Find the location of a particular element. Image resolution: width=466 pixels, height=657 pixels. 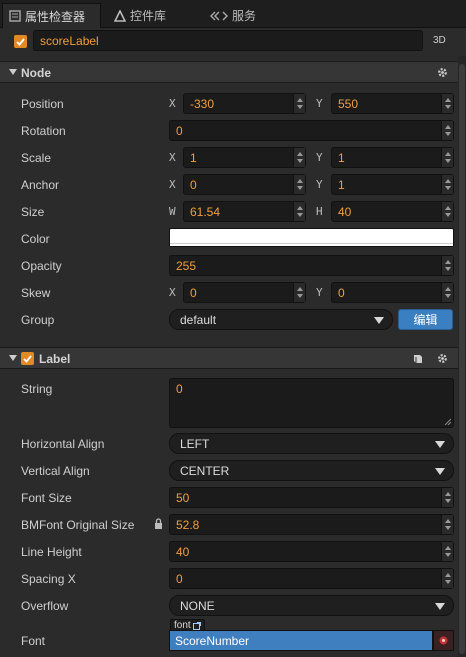

node-active-checkbox is located at coordinates (20, 41).